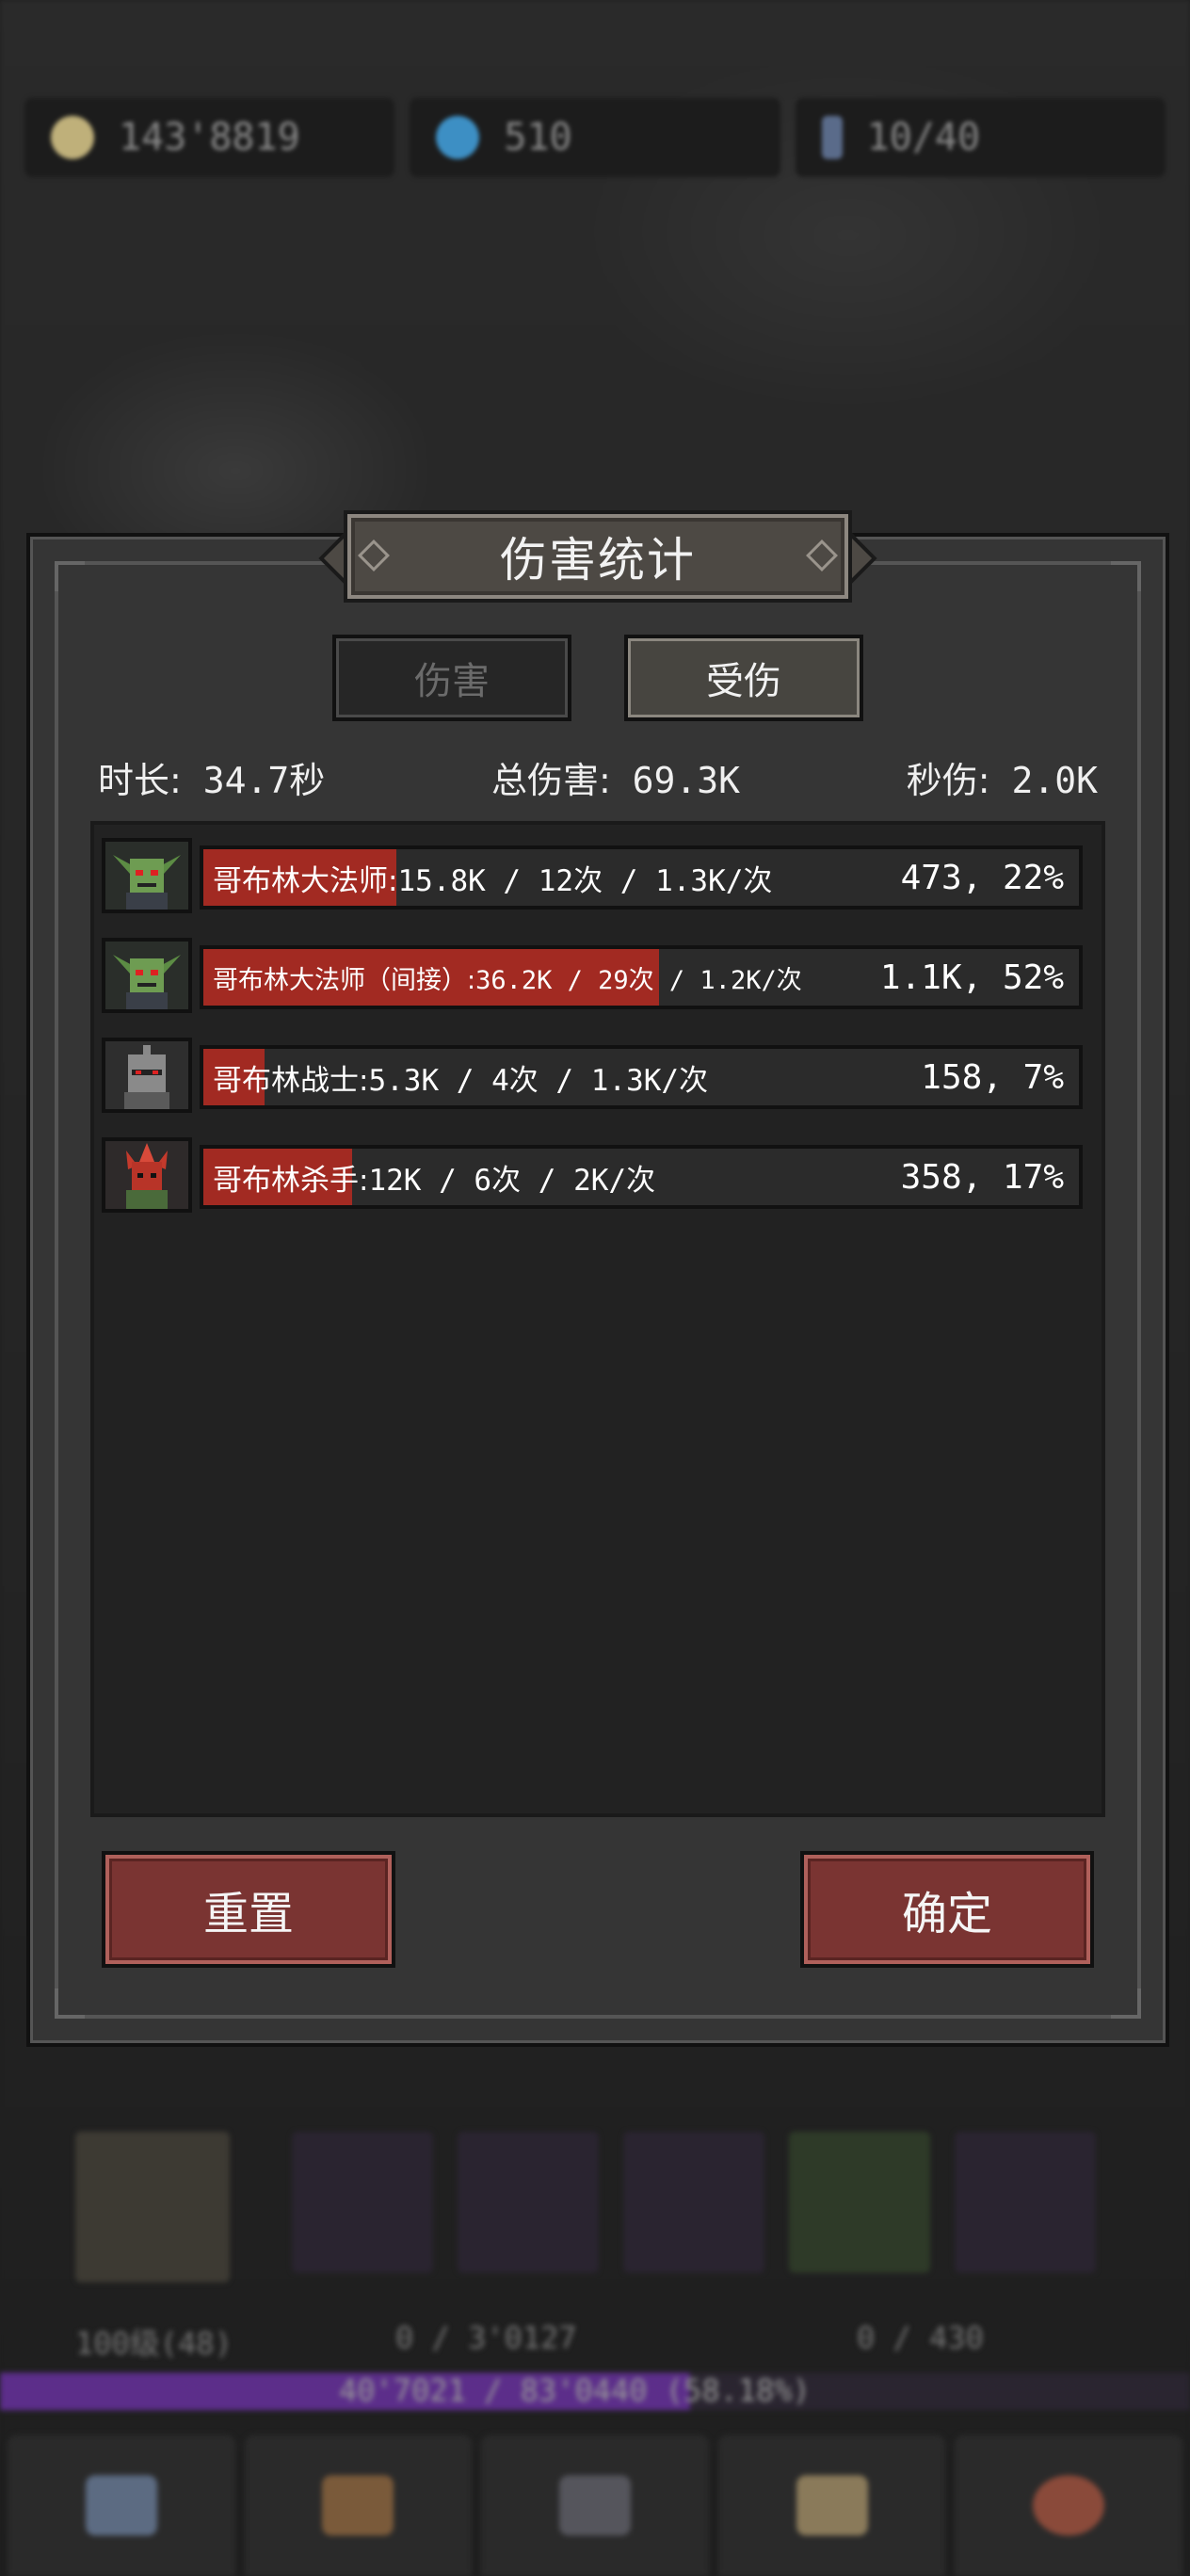 The image size is (1190, 2576). Describe the element at coordinates (598, 560) in the screenshot. I see `dialog-title: 伤害统计` at that location.